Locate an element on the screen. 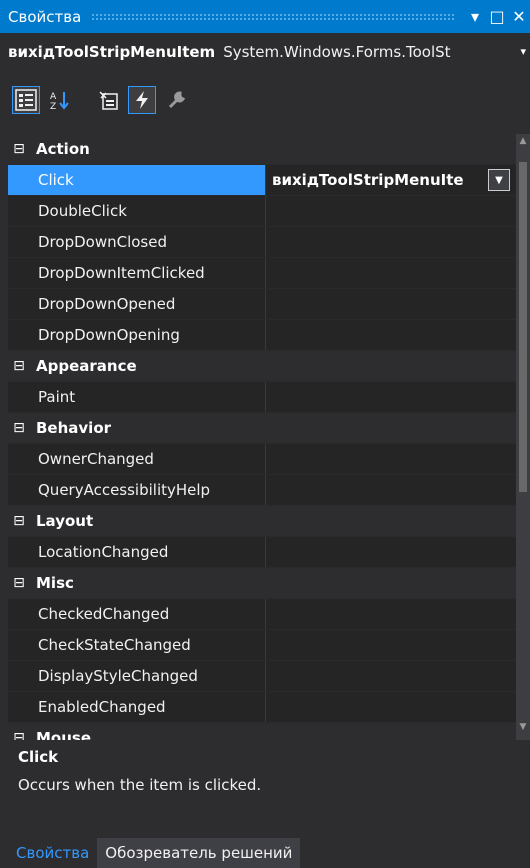  category-label: Mouse is located at coordinates (64, 734).